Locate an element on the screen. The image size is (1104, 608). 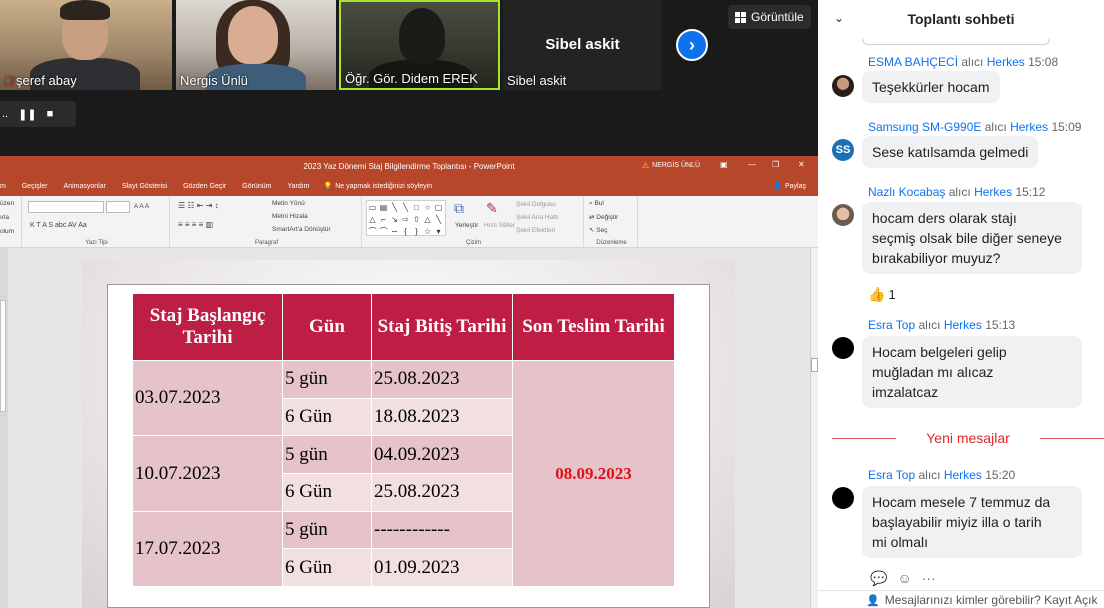
arrange-icon: ⧉ is located at coordinates (459, 208).